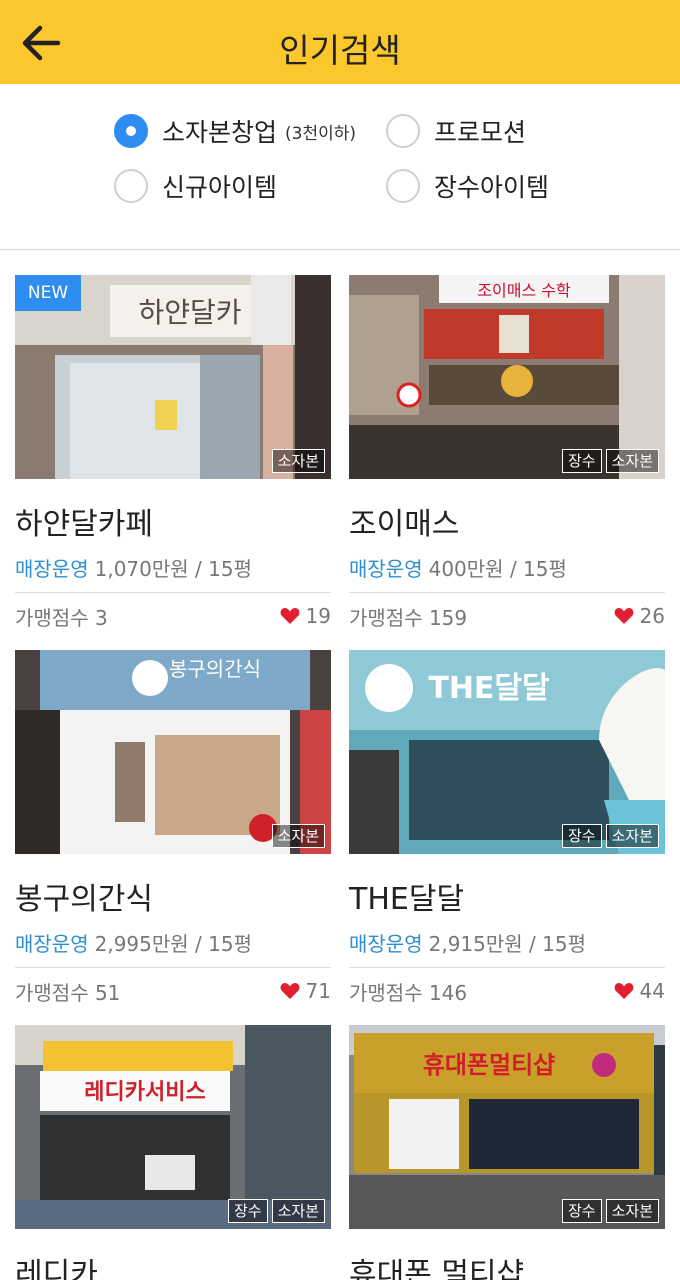 Image resolution: width=680 pixels, height=1280 pixels. What do you see at coordinates (215, 669) in the screenshot?
I see `store-sign-text: 봉구의간식` at bounding box center [215, 669].